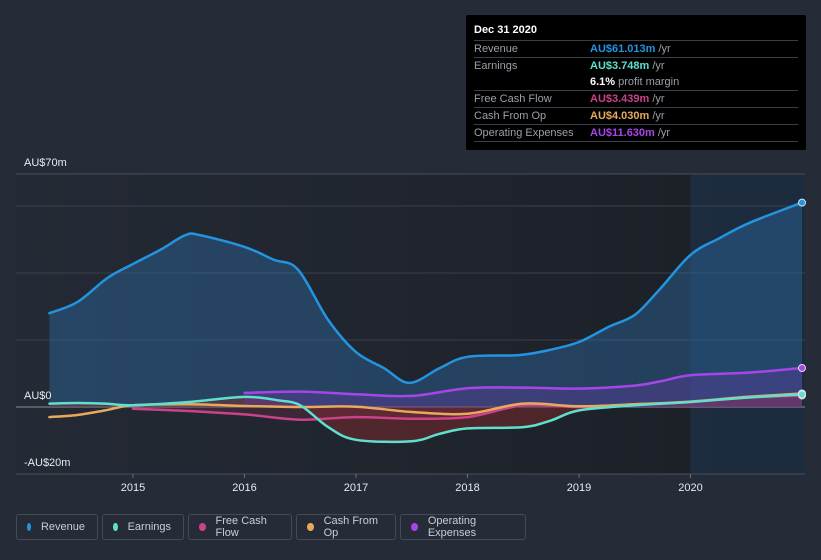  Describe the element at coordinates (149, 527) in the screenshot. I see `legend-label: Earnings` at that location.